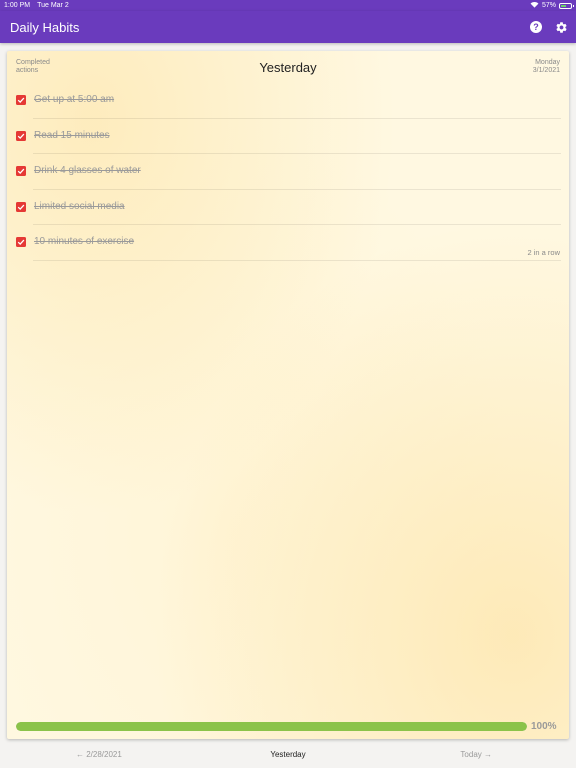 The image size is (576, 768). Describe the element at coordinates (53, 5) in the screenshot. I see `status-date: Tue Mar 2` at that location.